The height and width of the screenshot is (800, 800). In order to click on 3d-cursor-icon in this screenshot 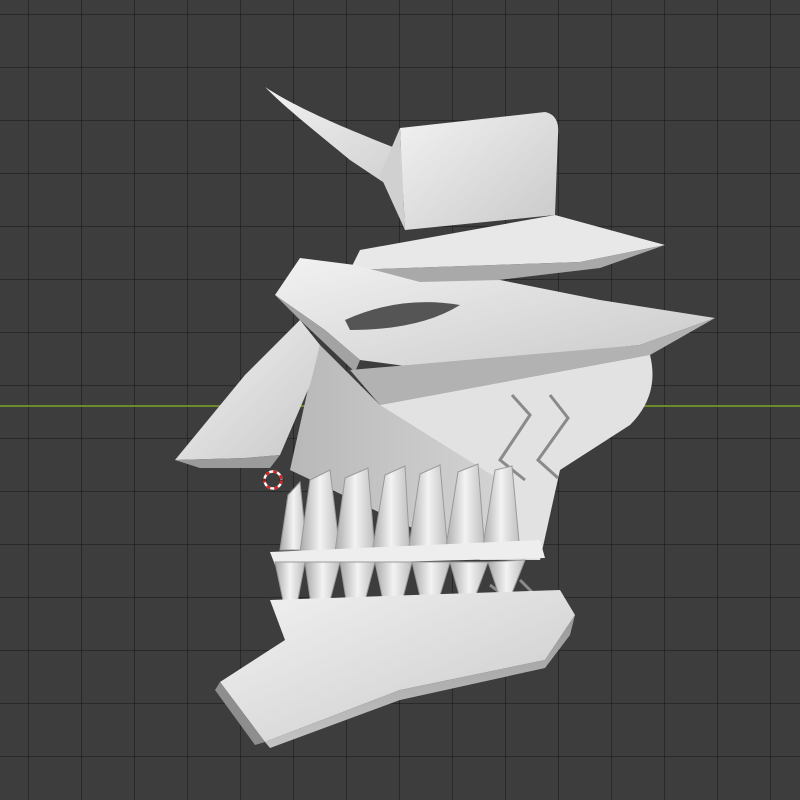, I will do `click(273, 480)`.